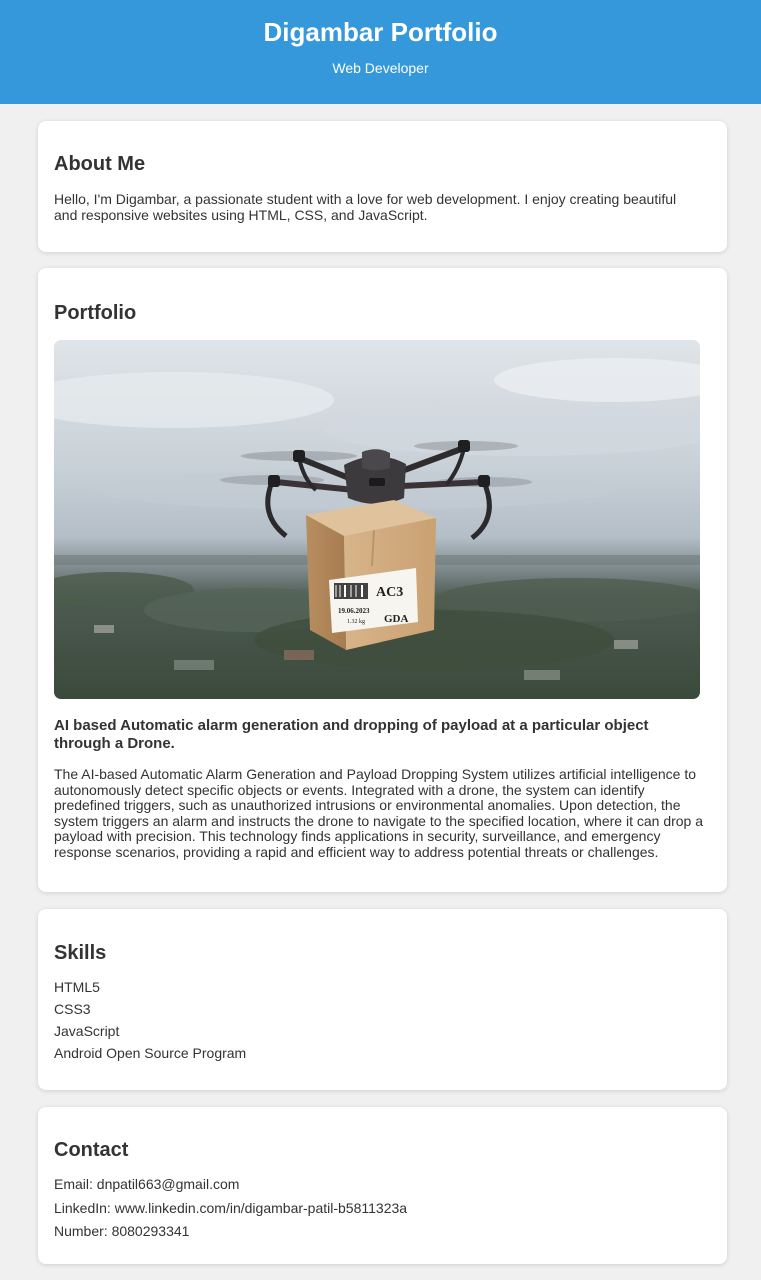 The width and height of the screenshot is (761, 1280). I want to click on contact-number: Number: 8080293341, so click(122, 1231).